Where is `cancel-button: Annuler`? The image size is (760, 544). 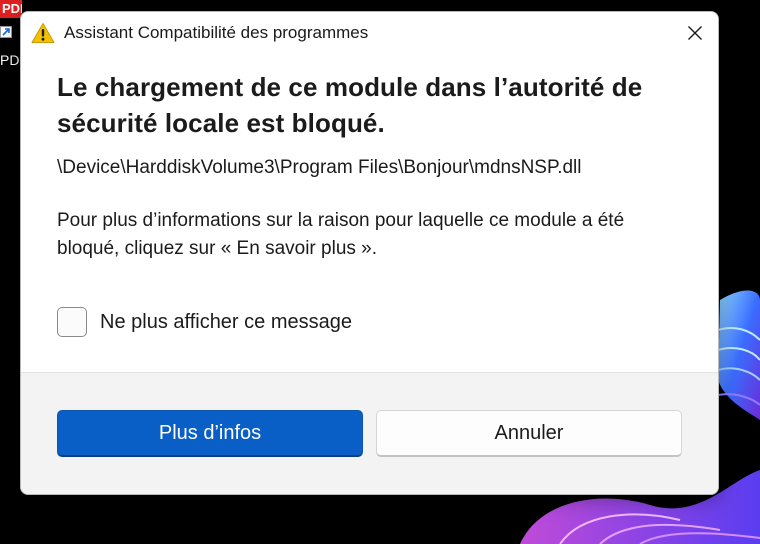 cancel-button: Annuler is located at coordinates (529, 433).